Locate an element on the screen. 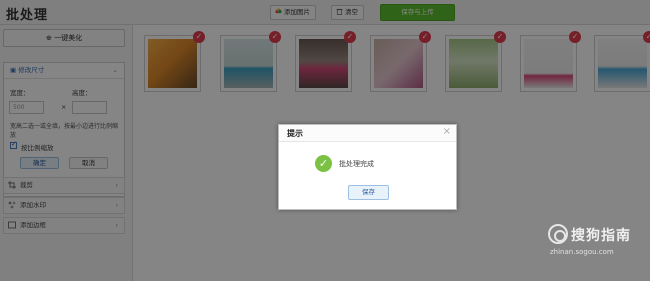 The width and height of the screenshot is (650, 281). batch-complete-dialog: 提示 × ✓ 批处理完成 保存 is located at coordinates (367, 167).